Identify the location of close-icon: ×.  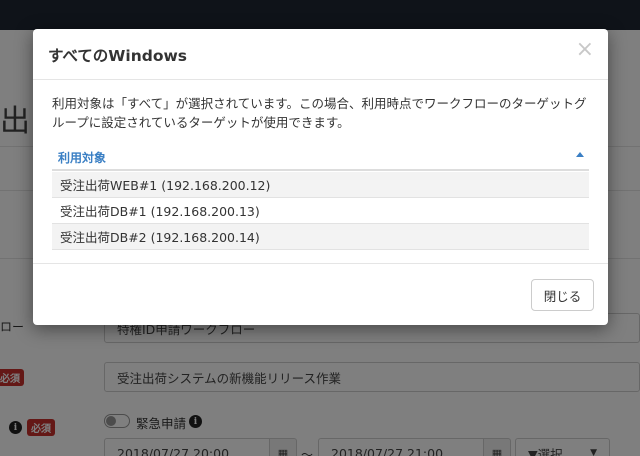
(585, 50).